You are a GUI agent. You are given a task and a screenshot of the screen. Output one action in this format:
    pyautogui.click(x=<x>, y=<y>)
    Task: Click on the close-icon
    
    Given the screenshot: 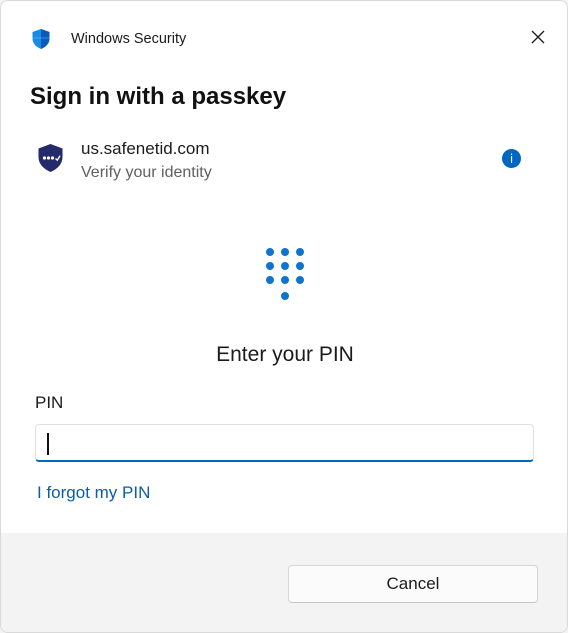 What is the action you would take?
    pyautogui.click(x=538, y=39)
    